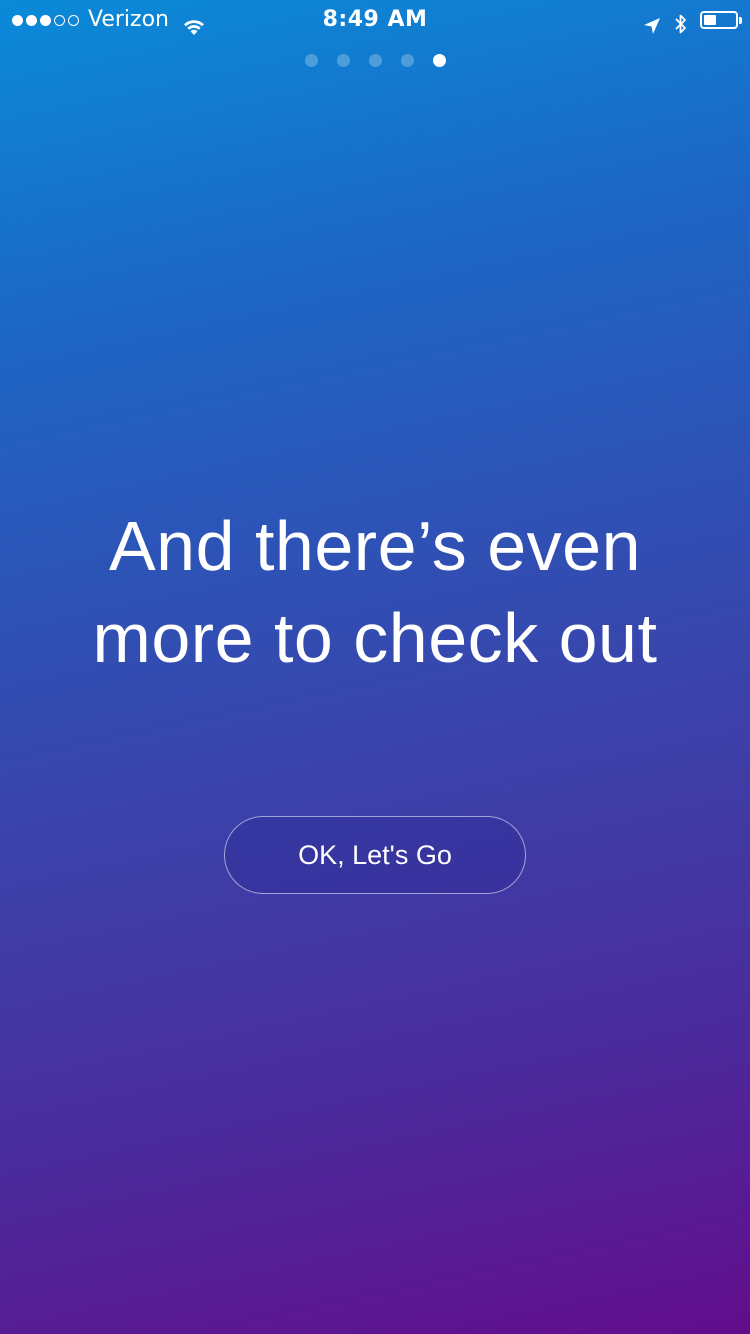 The width and height of the screenshot is (750, 1334). I want to click on status-bar: Verizon 8:49 AM, so click(375, 20).